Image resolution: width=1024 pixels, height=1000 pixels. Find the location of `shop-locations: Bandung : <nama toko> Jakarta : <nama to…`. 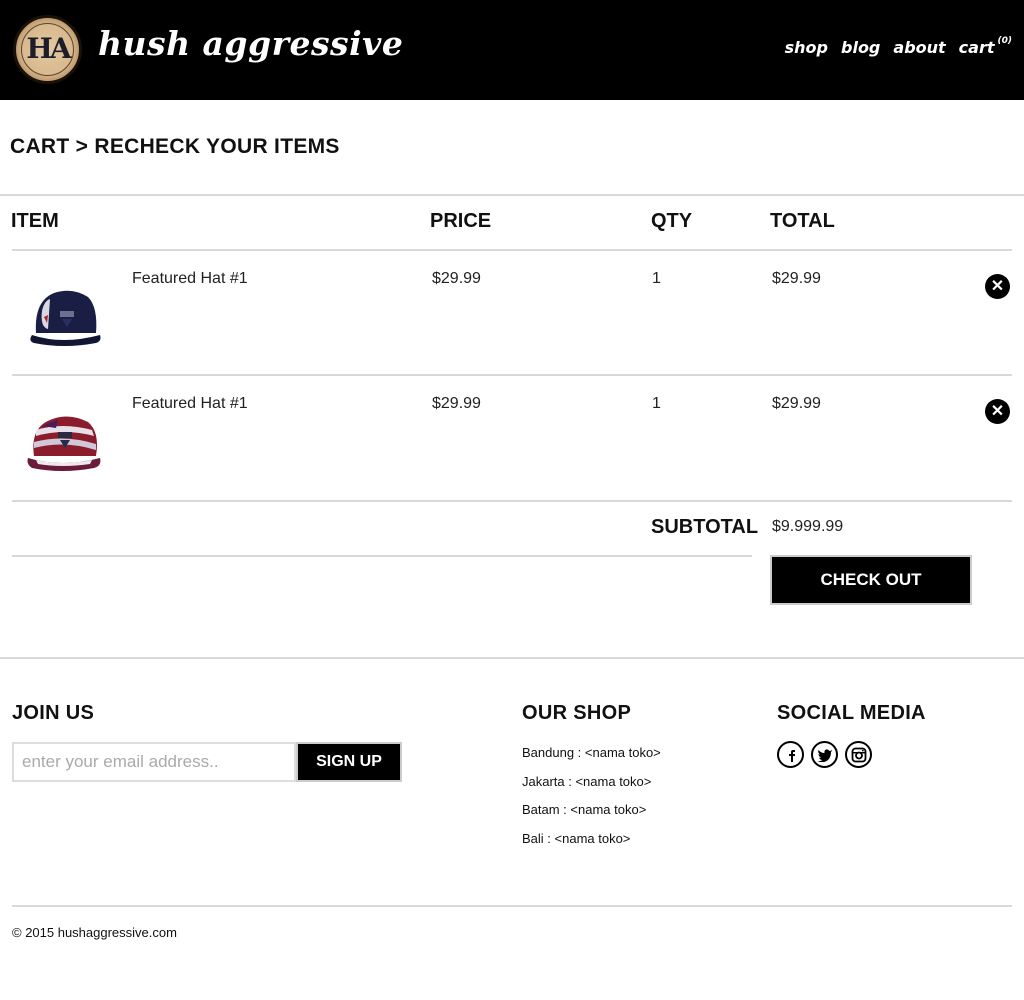

shop-locations: Bandung : <nama toko> Jakarta : <nama to… is located at coordinates (591, 802).